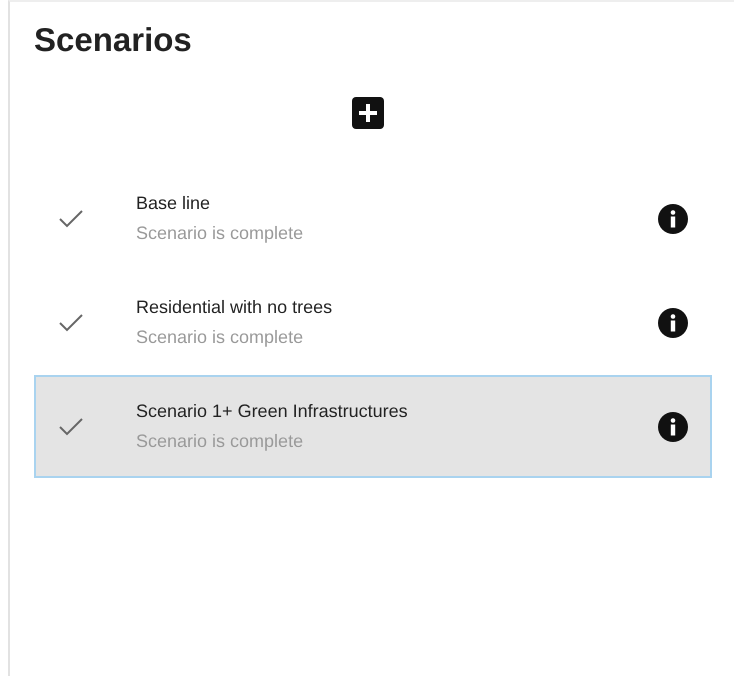 The image size is (734, 678). What do you see at coordinates (373, 218) in the screenshot?
I see `scenario-item: Base line Scenario is complete` at bounding box center [373, 218].